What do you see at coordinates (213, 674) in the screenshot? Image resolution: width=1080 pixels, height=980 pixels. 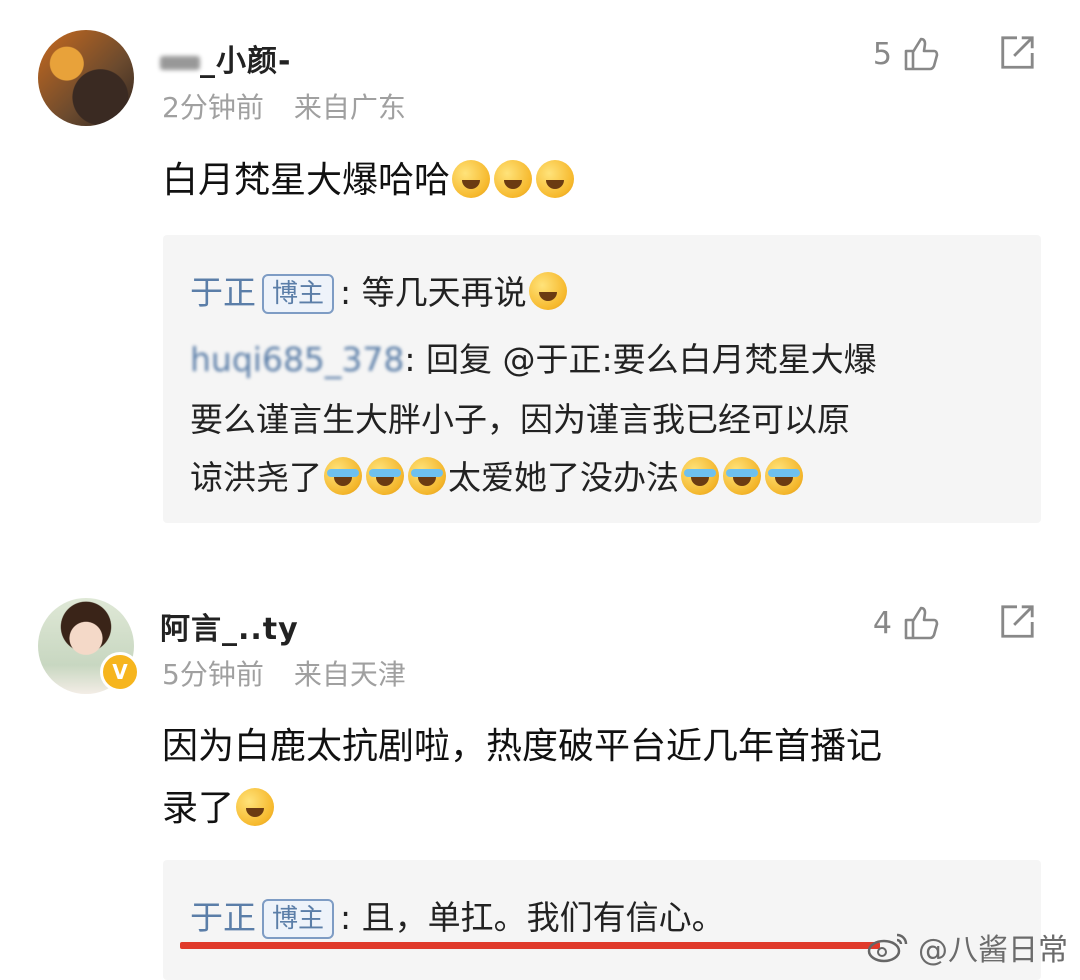 I see `comment-time: 5分钟前` at bounding box center [213, 674].